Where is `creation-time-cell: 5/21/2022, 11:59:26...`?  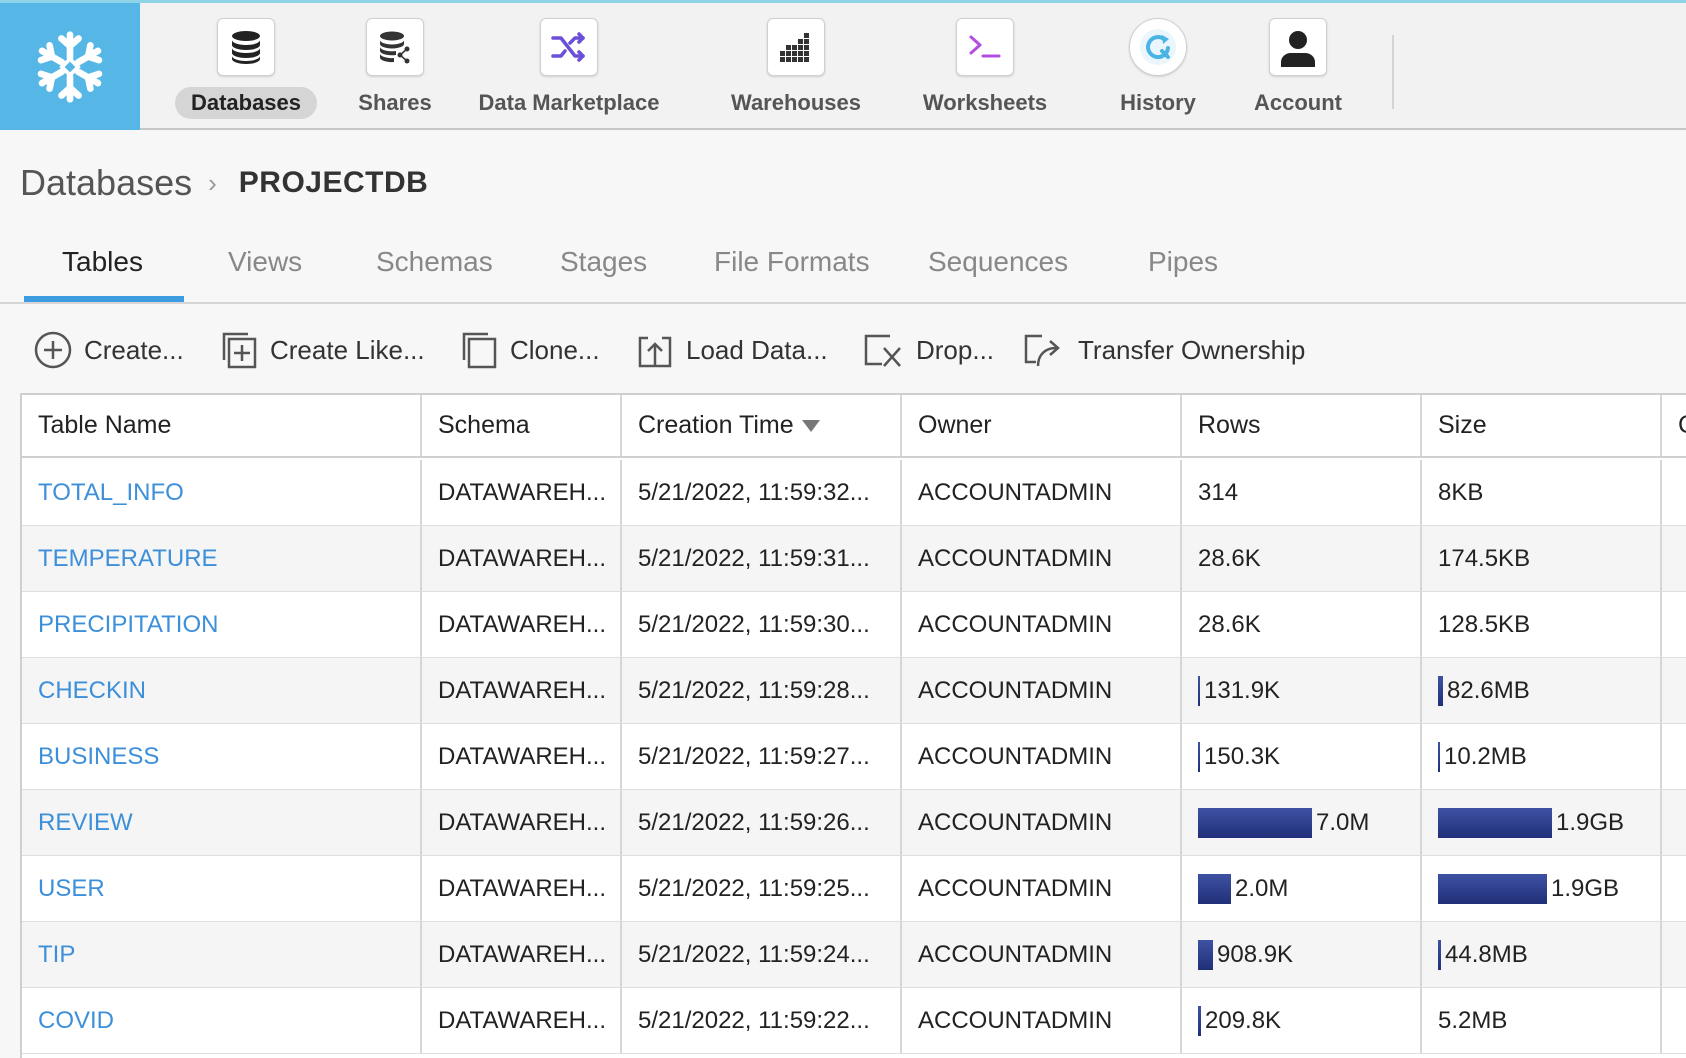
creation-time-cell: 5/21/2022, 11:59:26... is located at coordinates (762, 822).